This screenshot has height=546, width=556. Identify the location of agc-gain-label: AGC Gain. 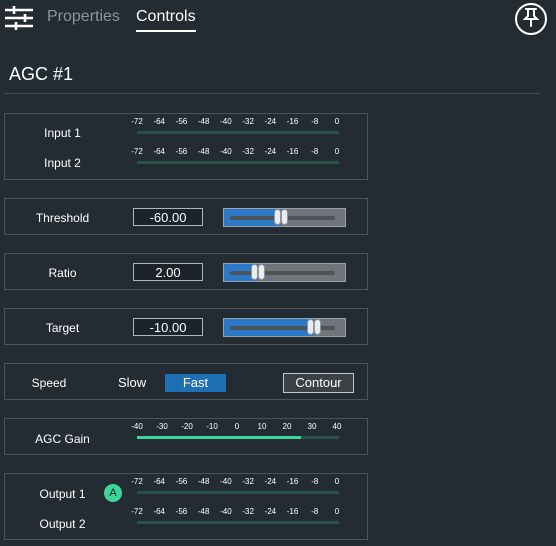
(62, 439).